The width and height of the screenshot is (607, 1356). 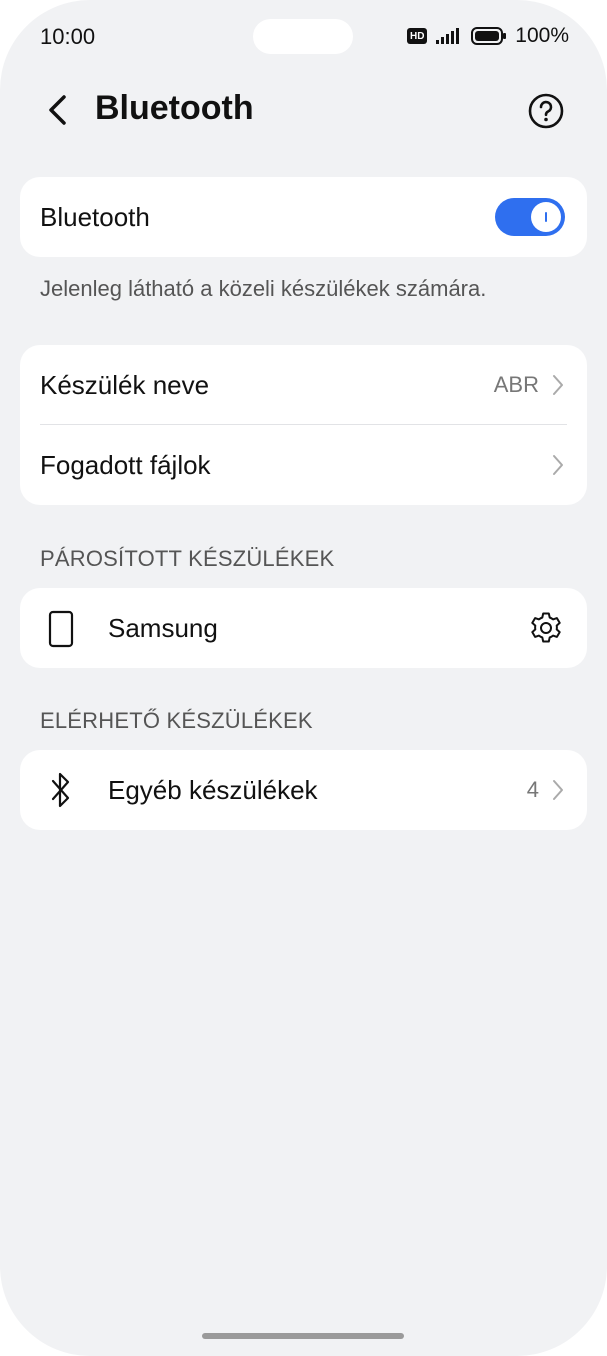 I want to click on bluetooth-toggle-row: Bluetooth, so click(x=303, y=217).